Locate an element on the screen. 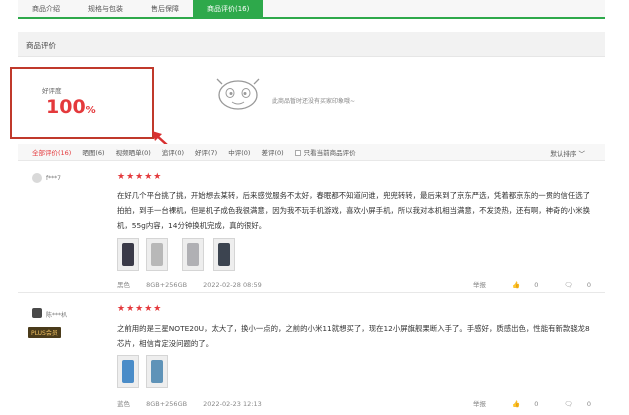 Image resolution: width=629 pixels, height=415 pixels. sort-dropdown: 默认排序 ﹀ is located at coordinates (567, 153).